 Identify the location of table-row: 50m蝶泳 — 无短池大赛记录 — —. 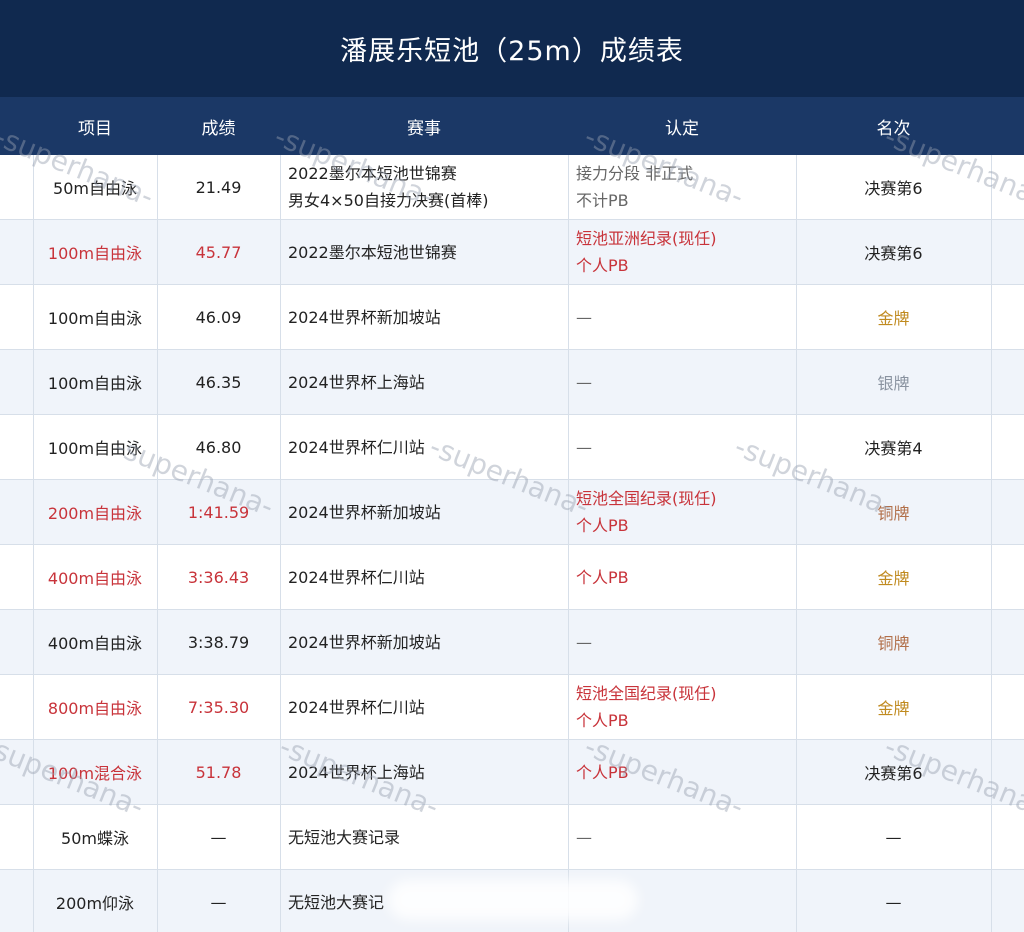
(512, 837).